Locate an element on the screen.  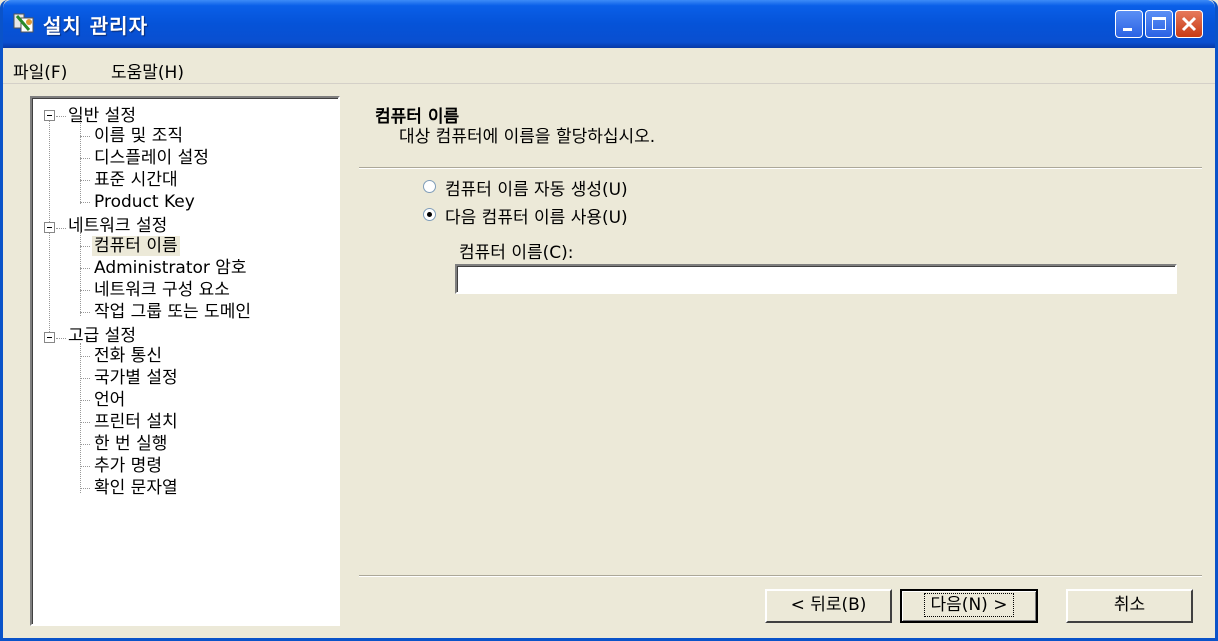
close-icon is located at coordinates (1189, 24).